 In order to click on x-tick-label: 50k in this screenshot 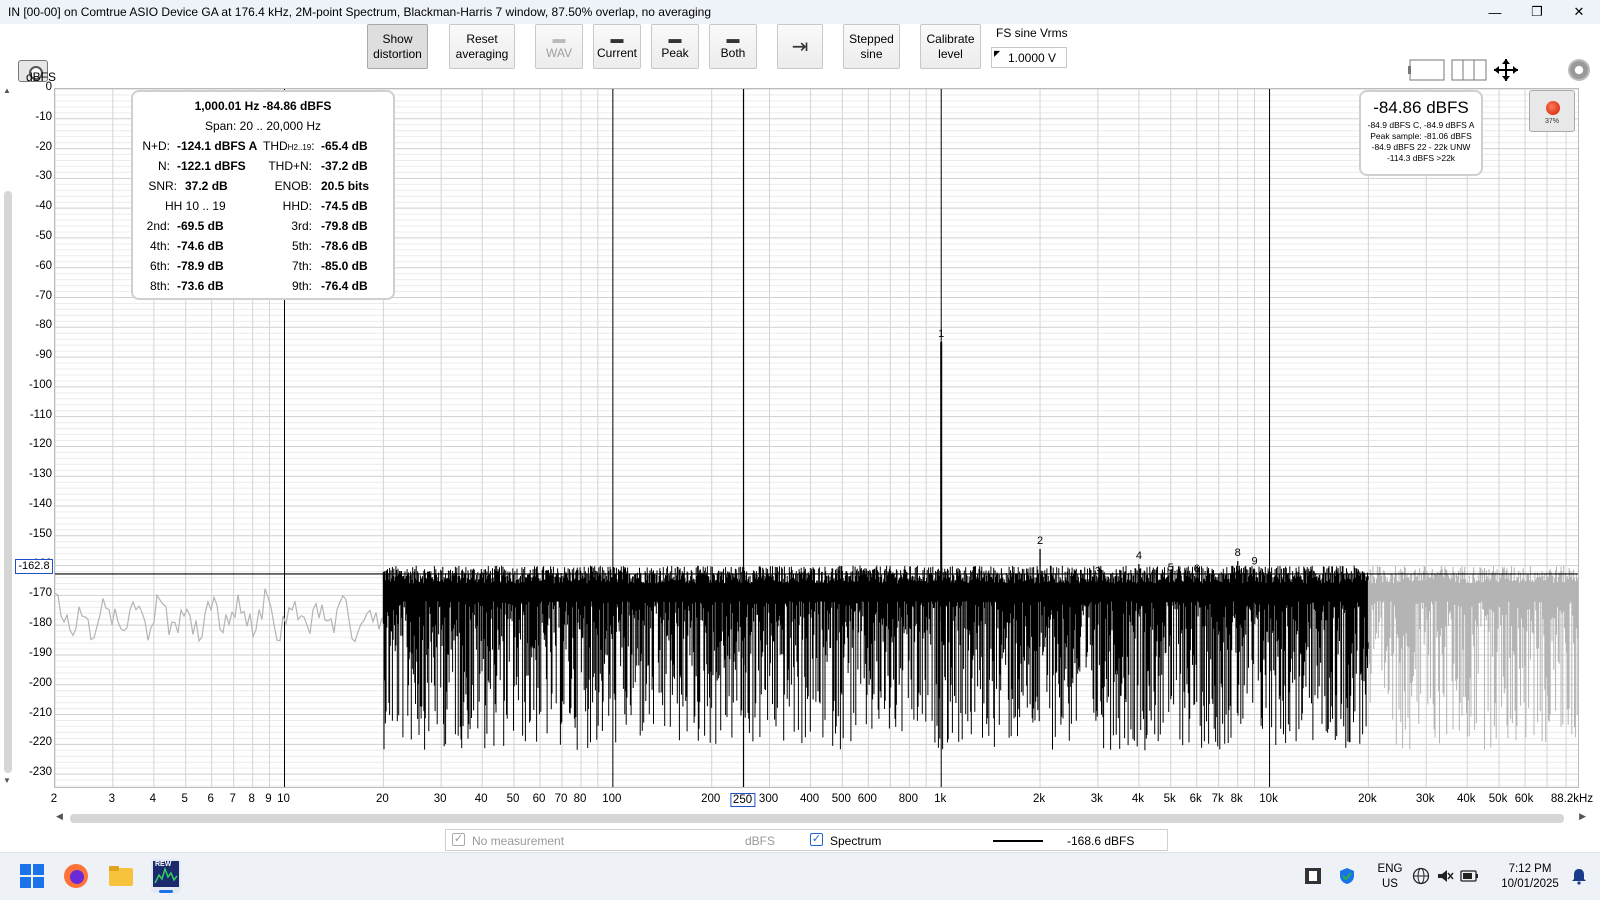, I will do `click(1498, 799)`.